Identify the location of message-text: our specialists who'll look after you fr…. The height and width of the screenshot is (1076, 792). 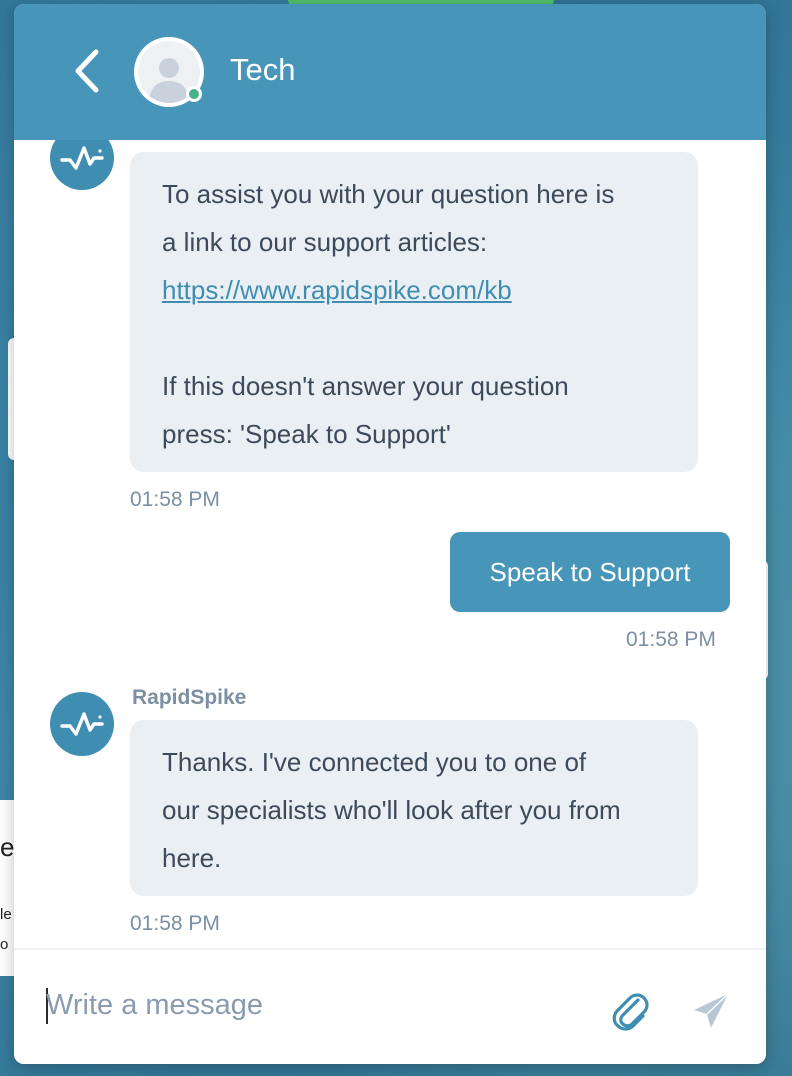
(391, 810).